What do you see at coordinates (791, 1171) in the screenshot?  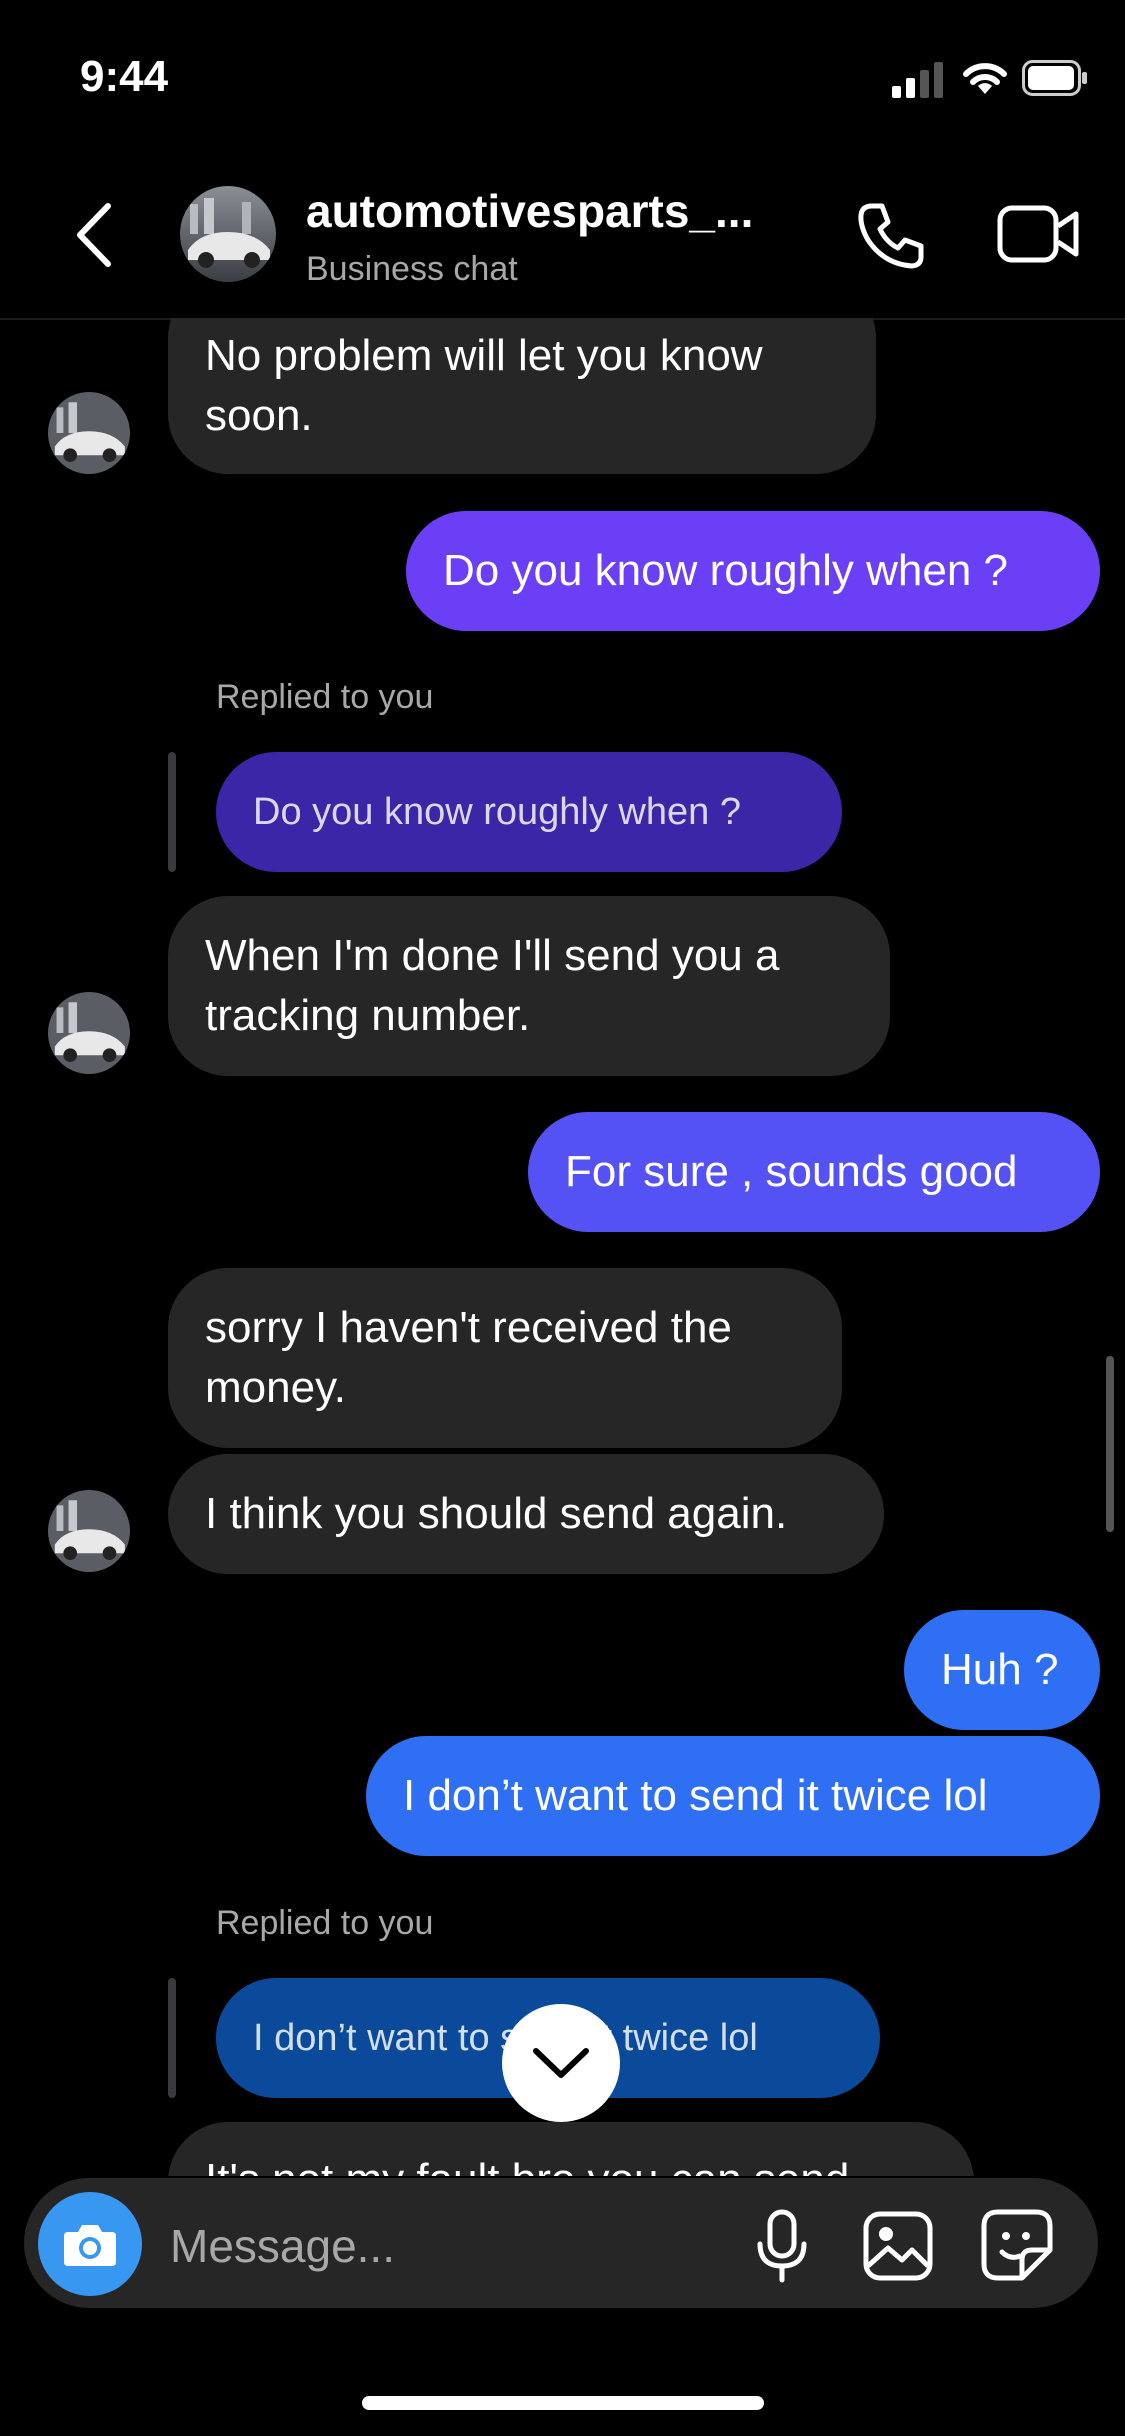 I see `message-text: For sure , sounds good` at bounding box center [791, 1171].